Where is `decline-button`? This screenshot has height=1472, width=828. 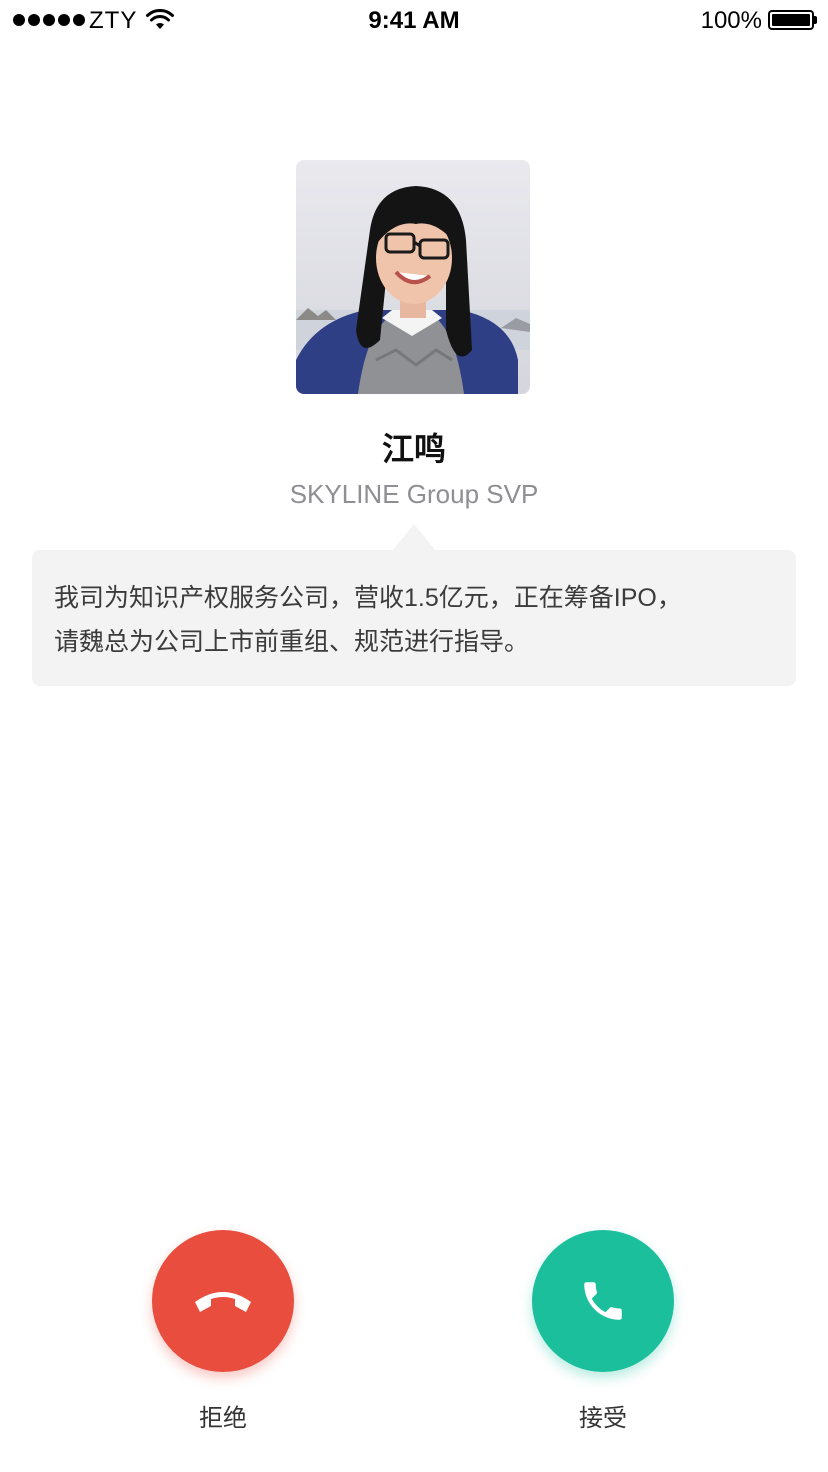 decline-button is located at coordinates (223, 1301).